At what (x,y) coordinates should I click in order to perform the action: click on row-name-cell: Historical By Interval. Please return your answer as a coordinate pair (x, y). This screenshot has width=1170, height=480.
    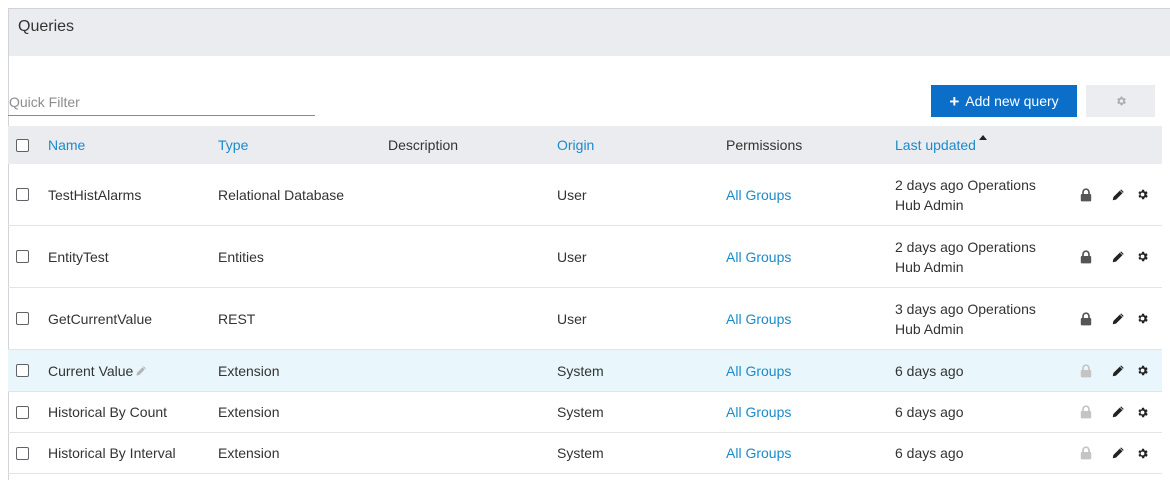
    Looking at the image, I should click on (133, 453).